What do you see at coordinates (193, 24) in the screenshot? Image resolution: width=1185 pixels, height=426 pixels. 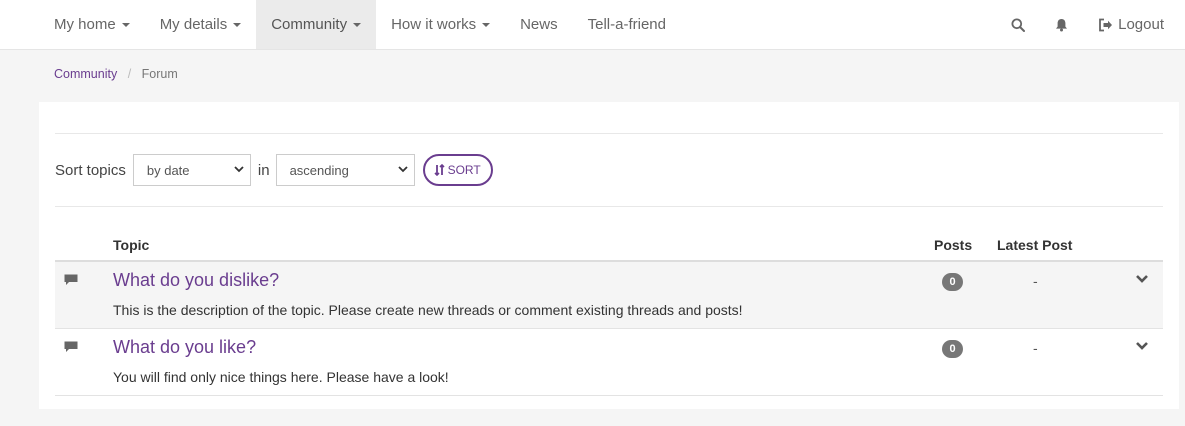 I see `nav-label: My details` at bounding box center [193, 24].